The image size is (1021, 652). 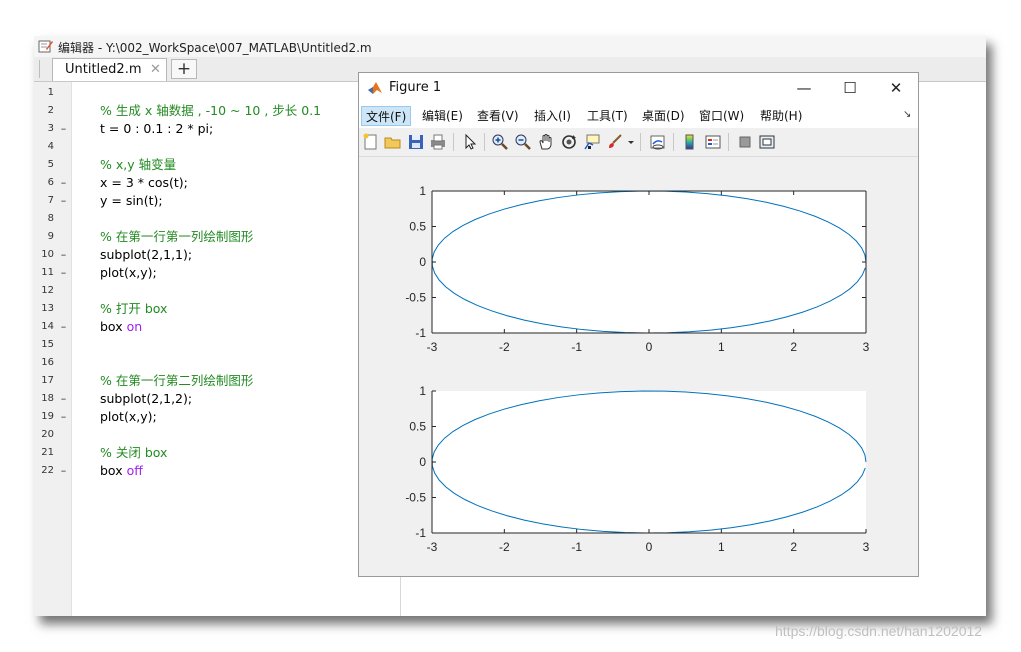 What do you see at coordinates (745, 142) in the screenshot?
I see `hide-plot-tools-icon` at bounding box center [745, 142].